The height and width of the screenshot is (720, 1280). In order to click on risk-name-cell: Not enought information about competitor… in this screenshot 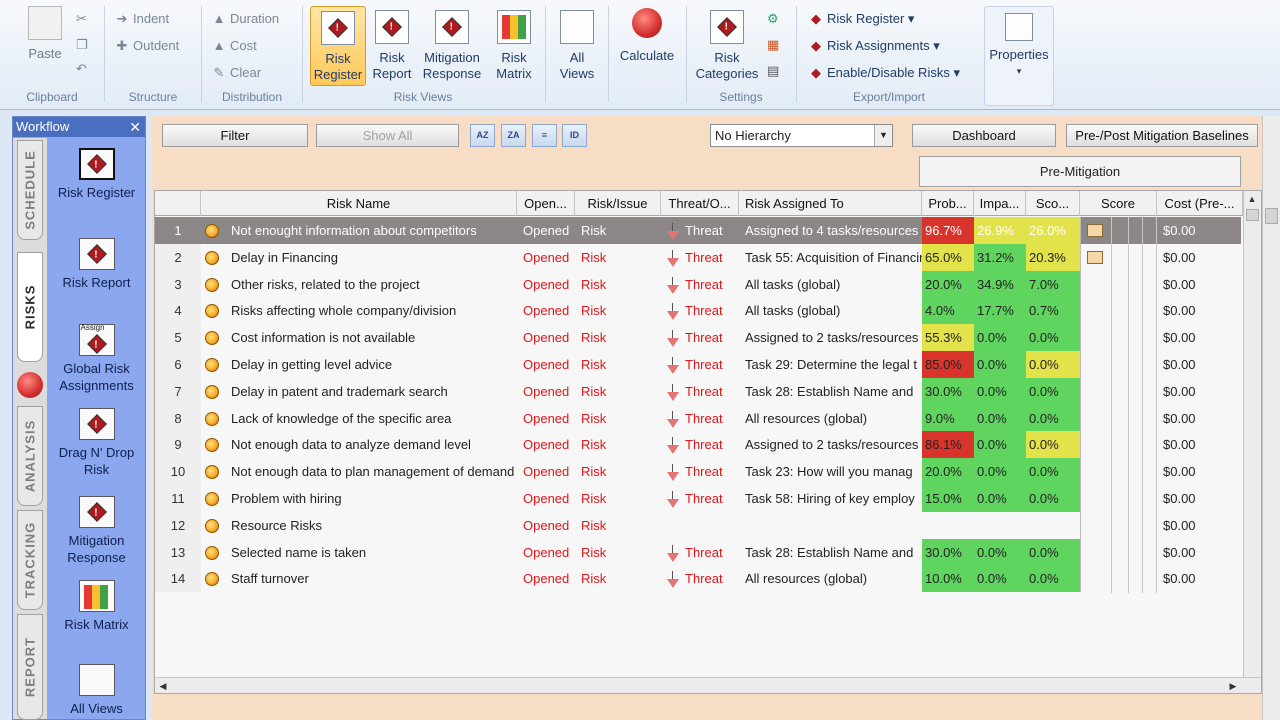, I will do `click(371, 230)`.